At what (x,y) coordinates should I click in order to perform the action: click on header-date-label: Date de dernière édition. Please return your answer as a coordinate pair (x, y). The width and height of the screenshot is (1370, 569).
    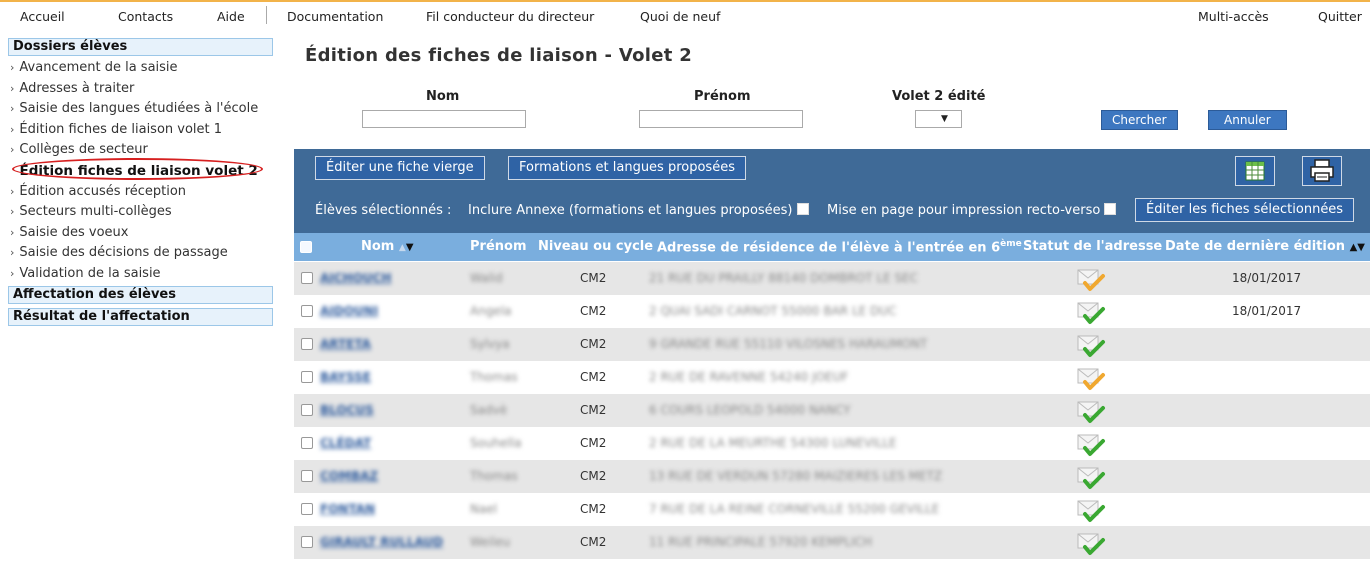
    Looking at the image, I should click on (1255, 246).